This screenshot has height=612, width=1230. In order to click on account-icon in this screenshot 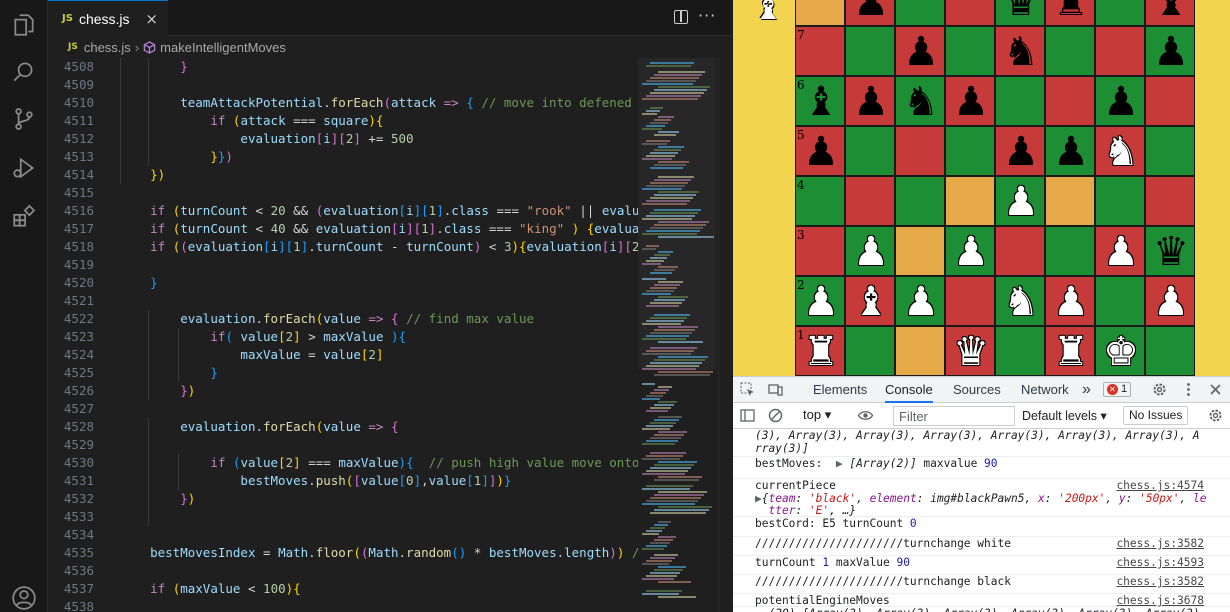, I will do `click(24, 597)`.